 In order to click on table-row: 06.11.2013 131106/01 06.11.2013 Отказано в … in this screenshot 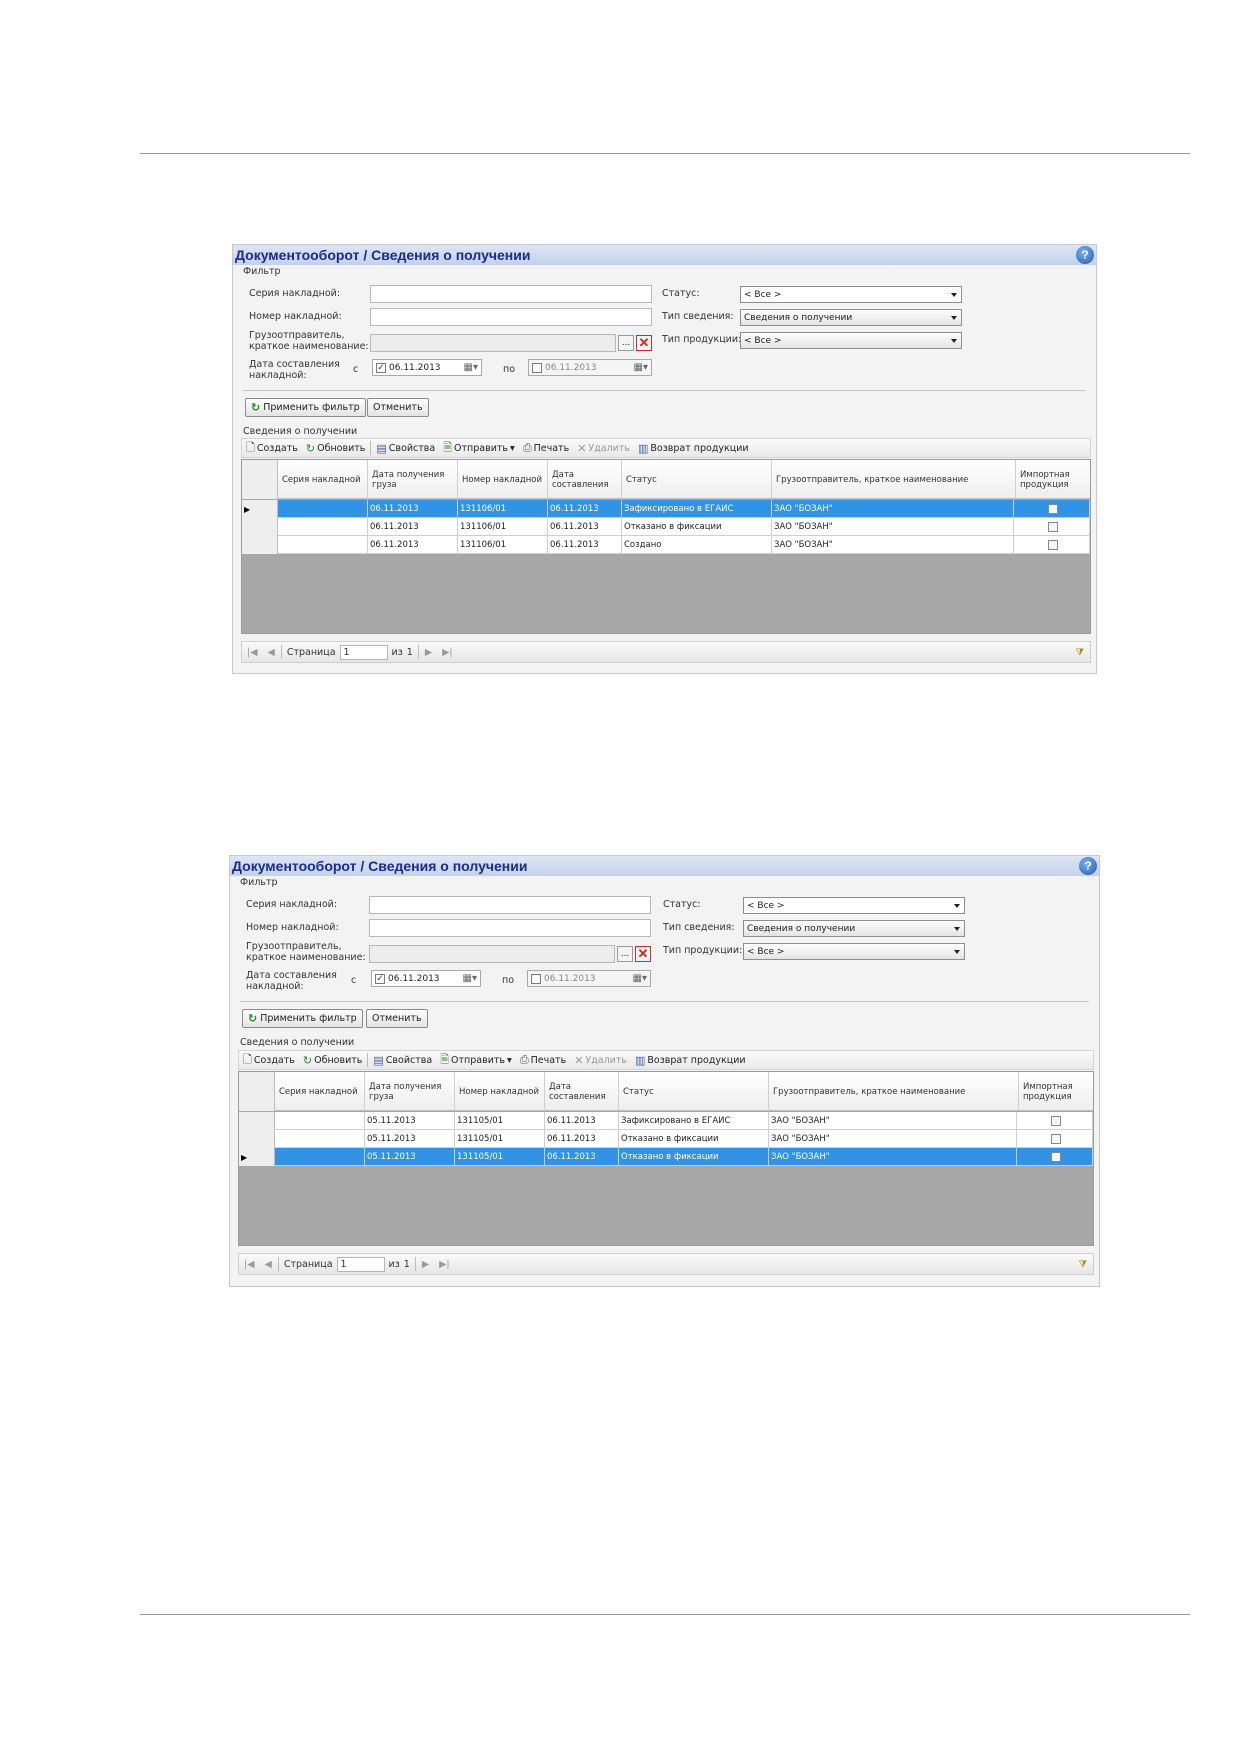, I will do `click(666, 527)`.